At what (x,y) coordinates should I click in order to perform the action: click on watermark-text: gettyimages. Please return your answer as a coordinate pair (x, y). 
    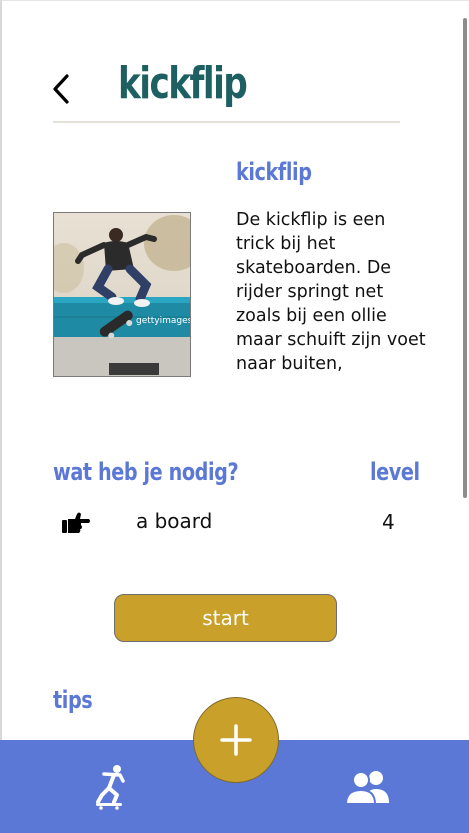
    Looking at the image, I should click on (163, 321).